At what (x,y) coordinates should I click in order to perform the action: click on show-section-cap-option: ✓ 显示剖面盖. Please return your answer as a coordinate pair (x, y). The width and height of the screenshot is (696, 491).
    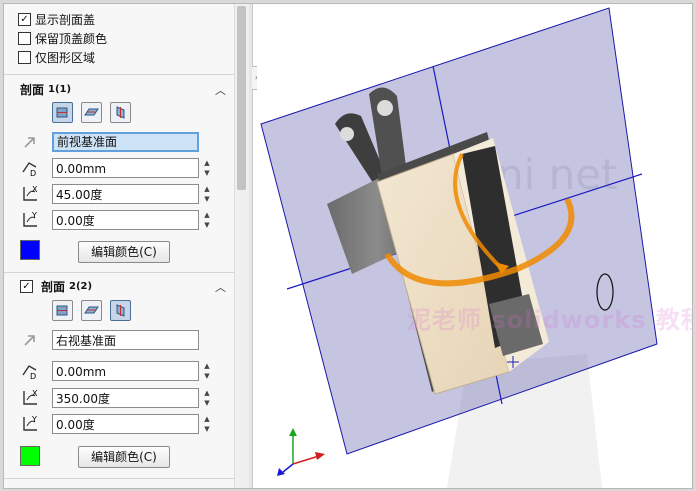
    Looking at the image, I should click on (56, 19).